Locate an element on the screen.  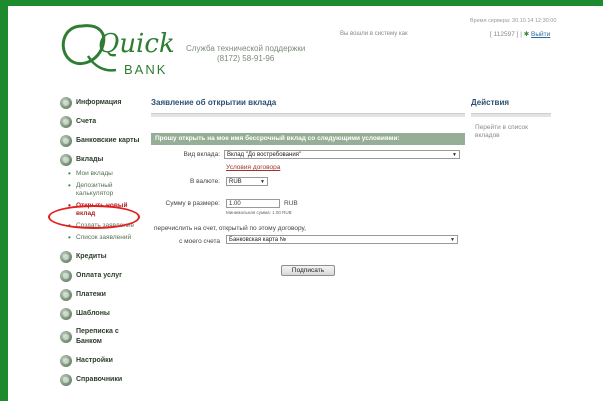
sidebar-item-directory: Справочники is located at coordinates (101, 379).